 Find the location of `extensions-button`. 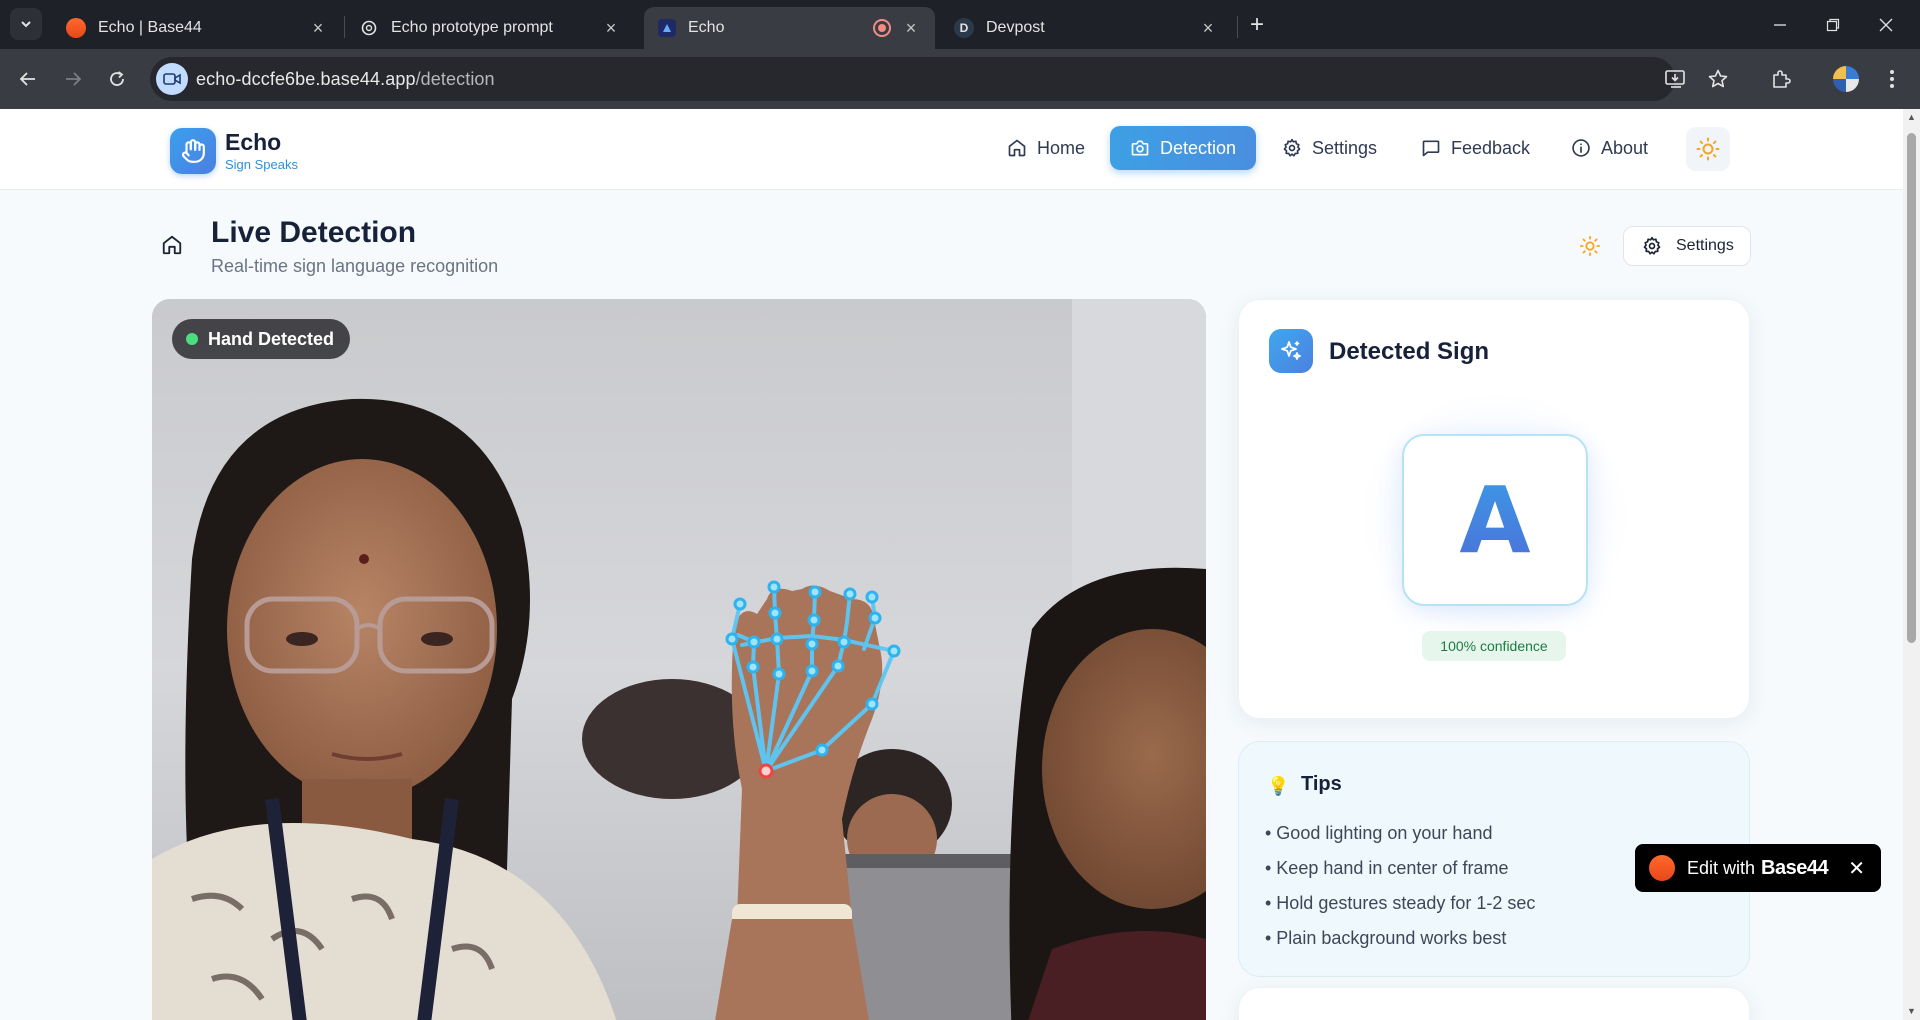

extensions-button is located at coordinates (1781, 79).